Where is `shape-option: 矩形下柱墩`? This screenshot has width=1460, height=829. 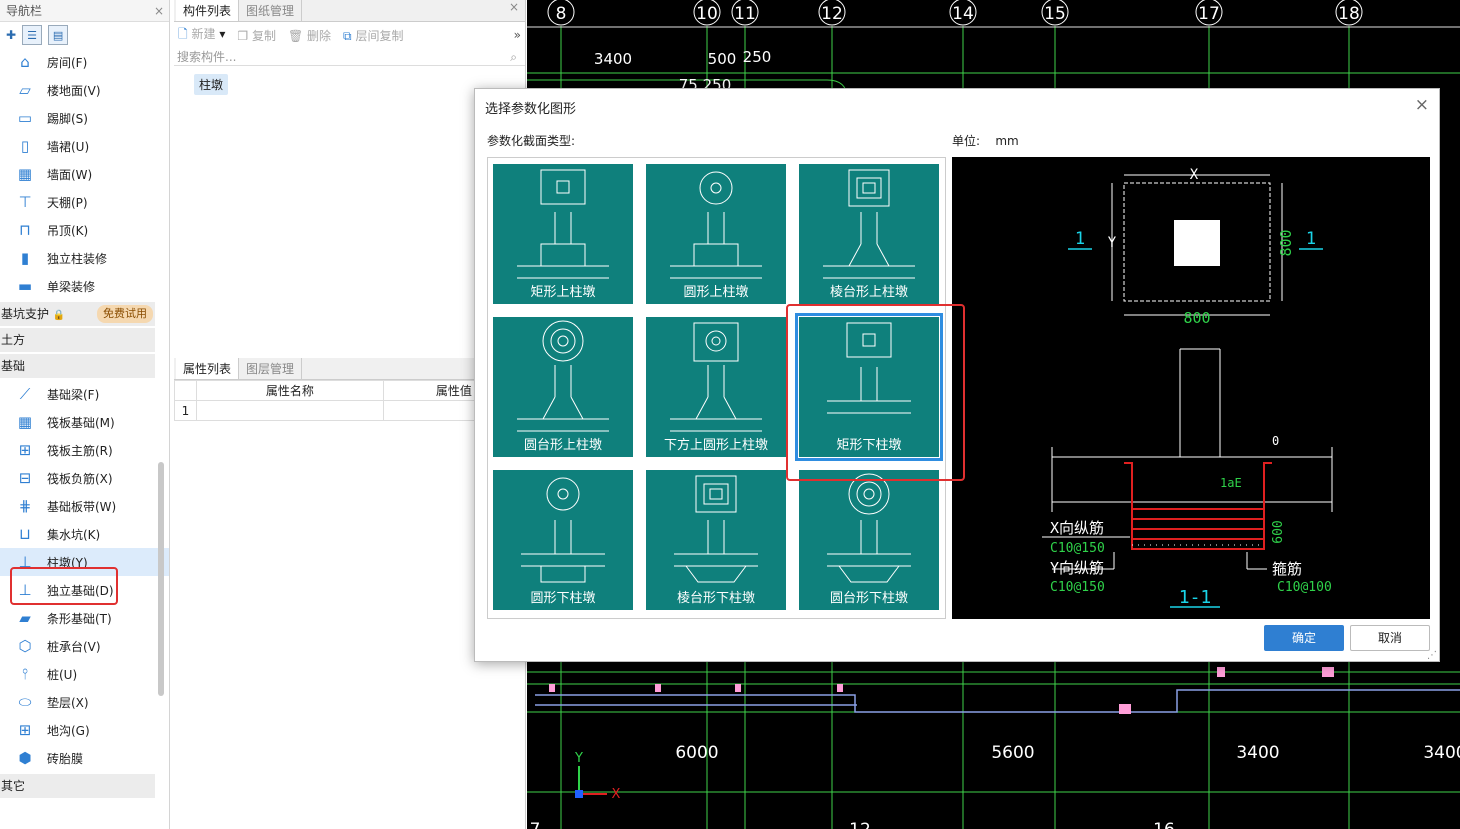 shape-option: 矩形下柱墩 is located at coordinates (869, 387).